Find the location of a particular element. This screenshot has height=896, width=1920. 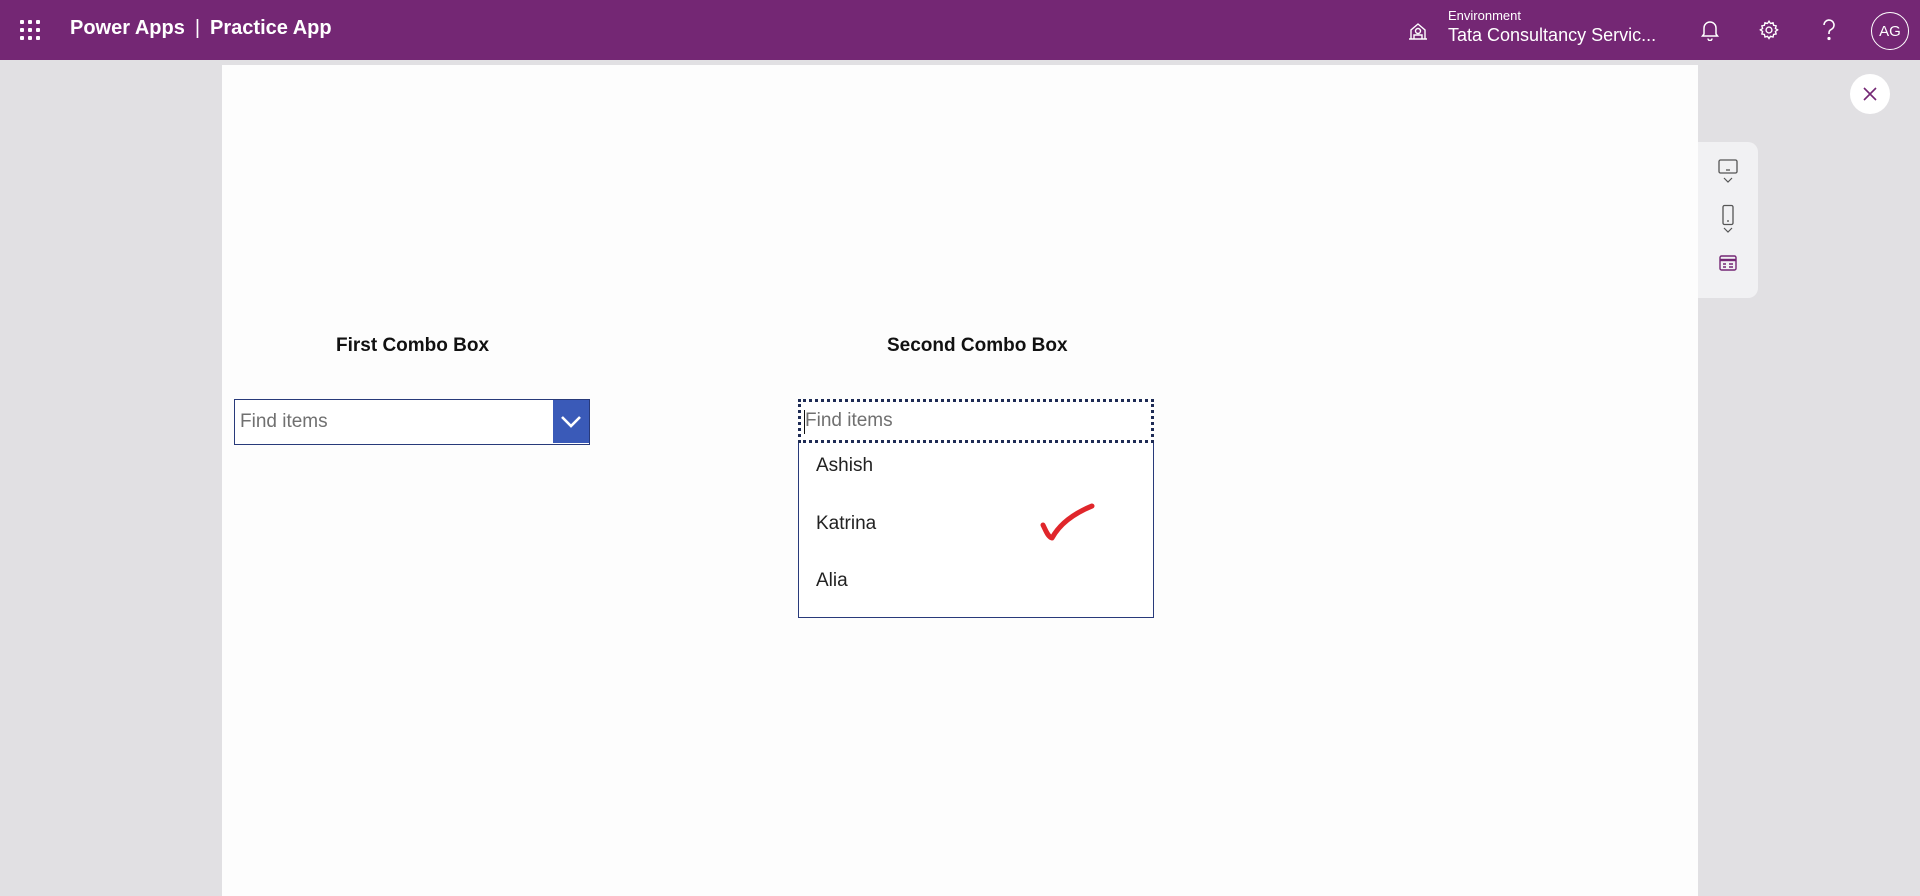

bell-icon is located at coordinates (1710, 31).